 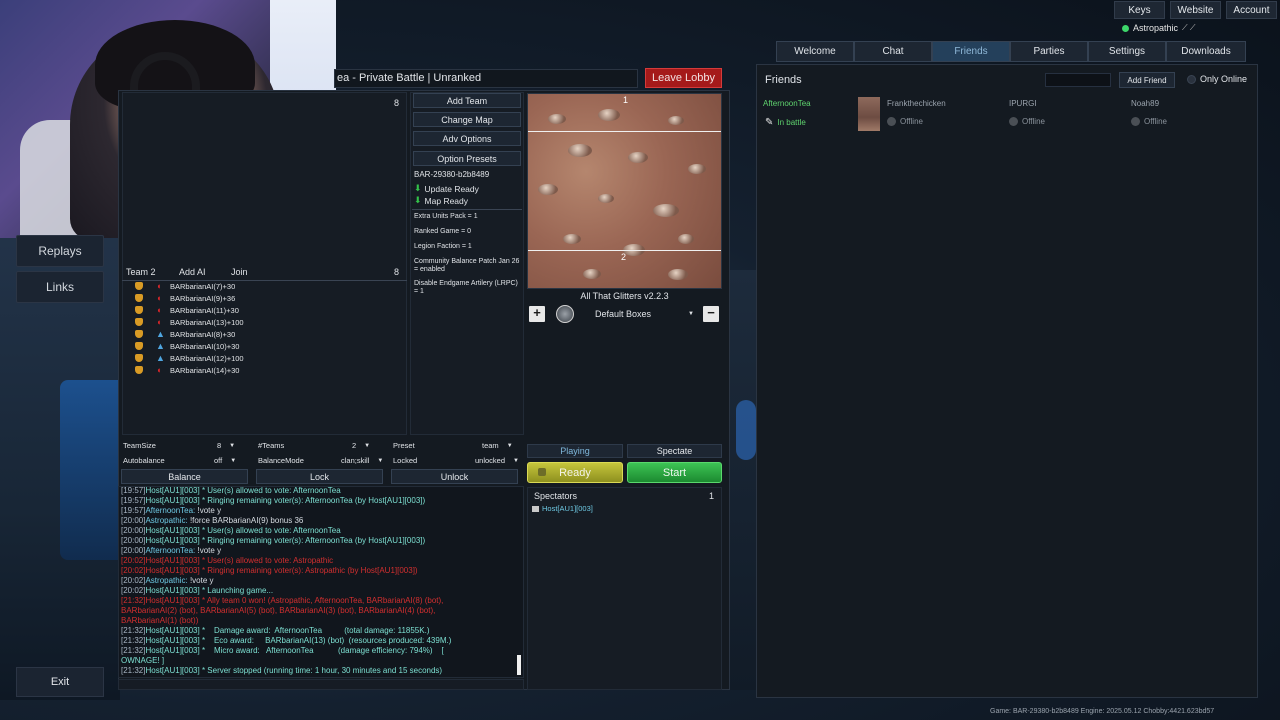 What do you see at coordinates (565, 314) in the screenshot?
I see `globe-icon` at bounding box center [565, 314].